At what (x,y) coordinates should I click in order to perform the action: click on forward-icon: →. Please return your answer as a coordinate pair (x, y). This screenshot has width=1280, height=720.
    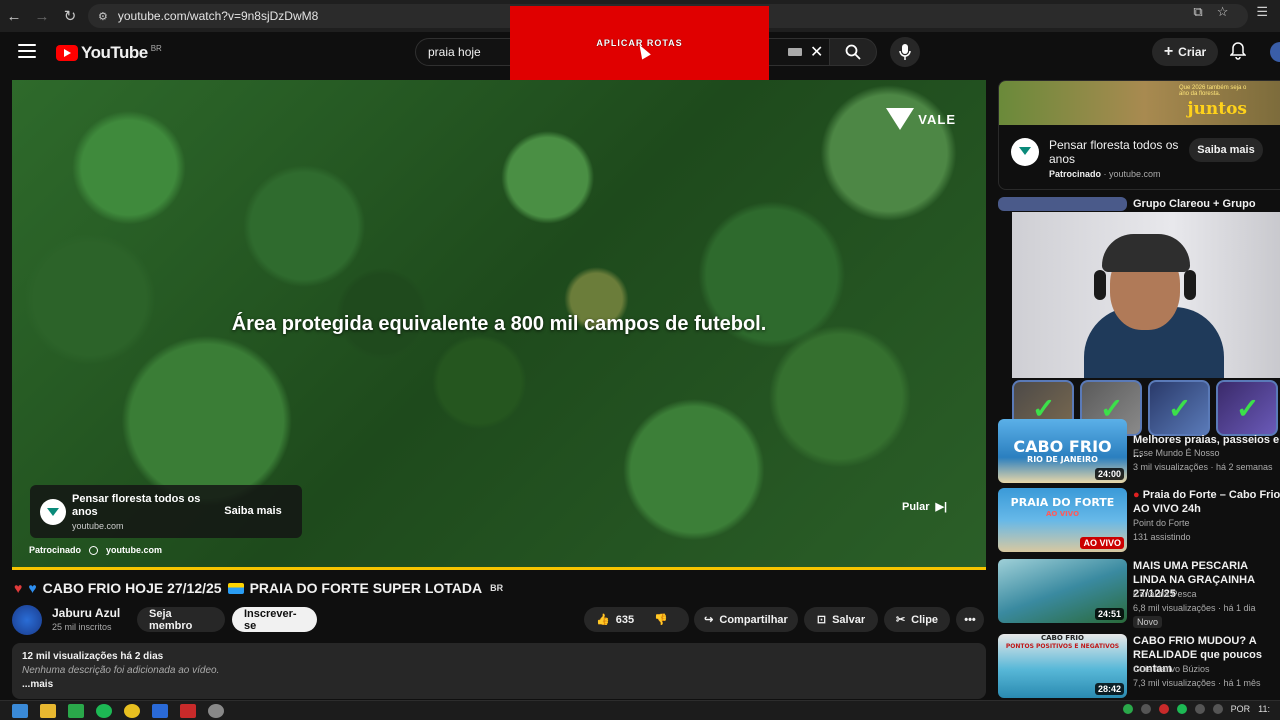
    Looking at the image, I should click on (42, 16).